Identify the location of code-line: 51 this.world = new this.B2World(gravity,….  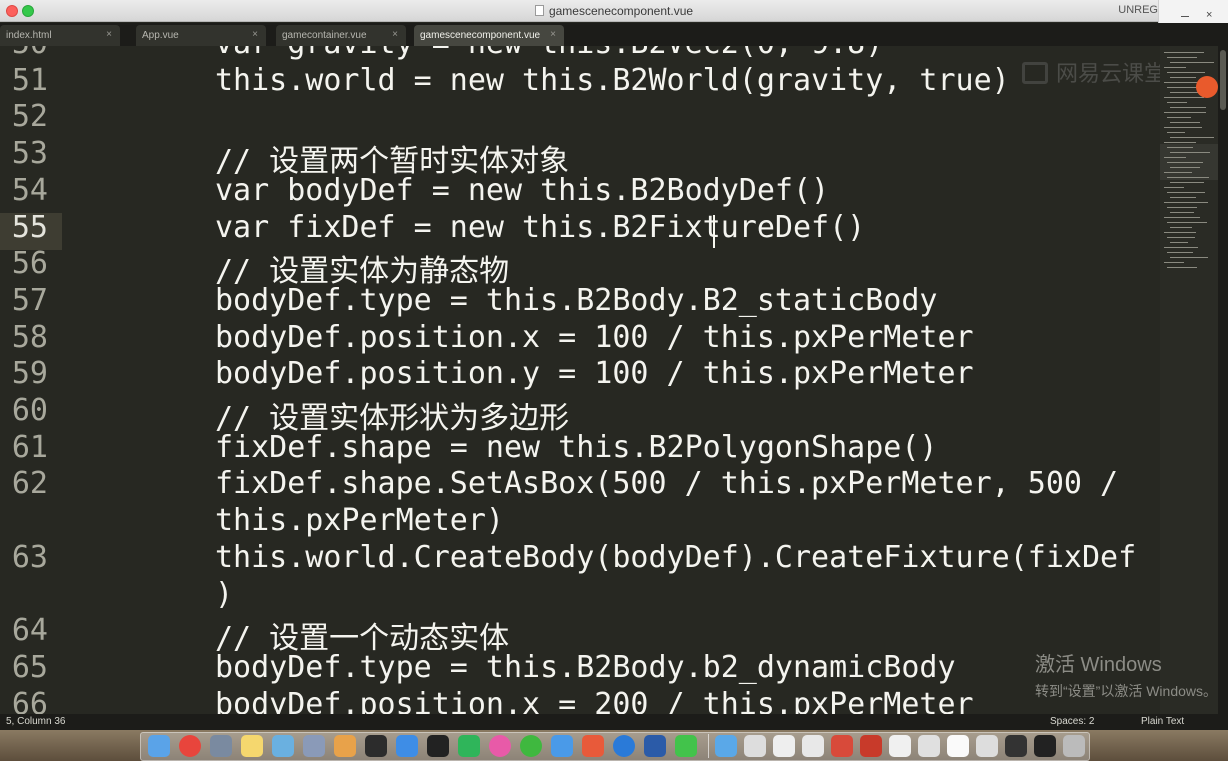
(580, 81).